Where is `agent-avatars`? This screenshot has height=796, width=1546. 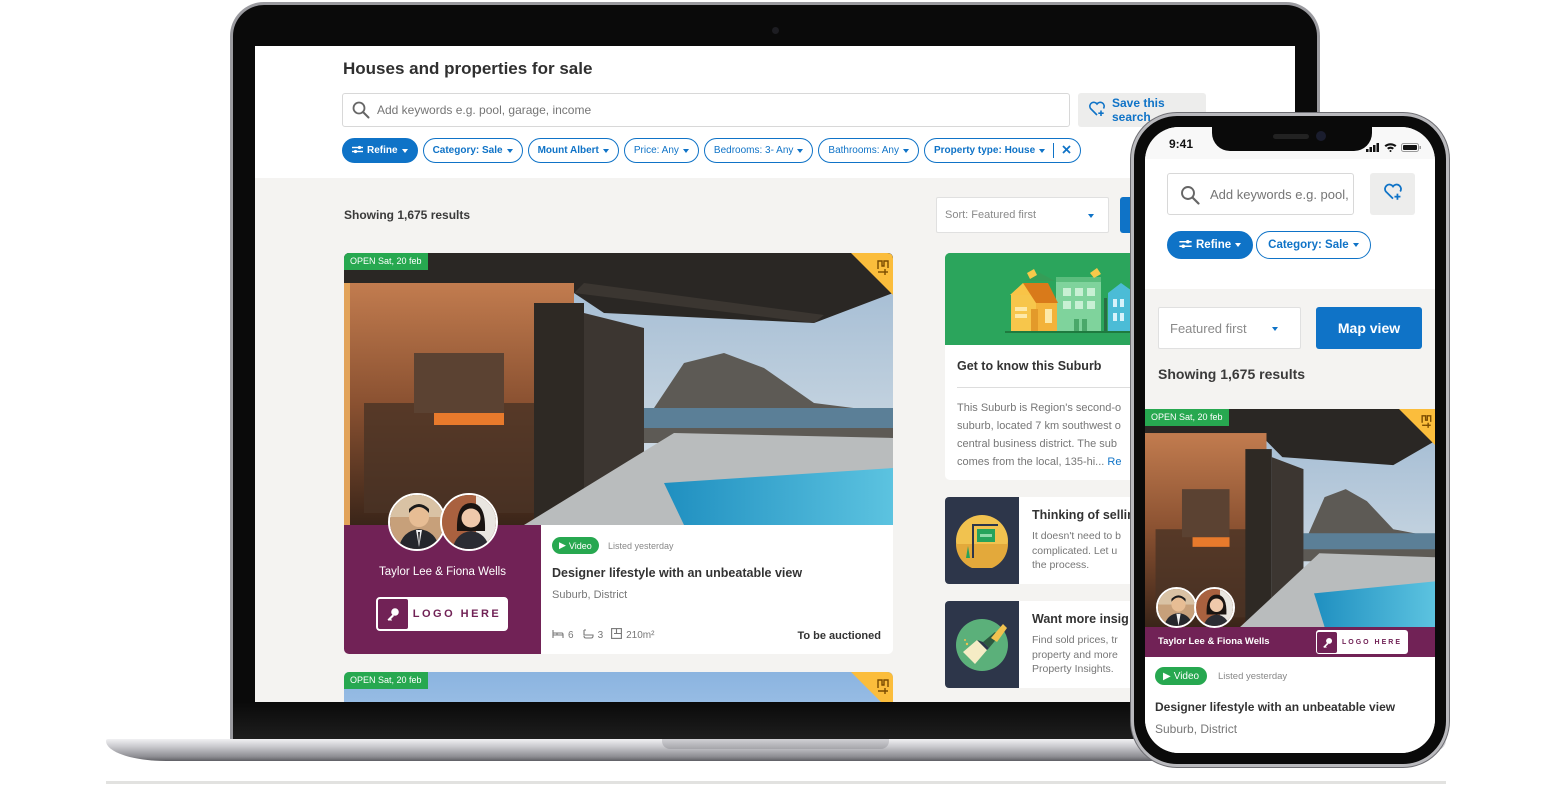 agent-avatars is located at coordinates (1195, 607).